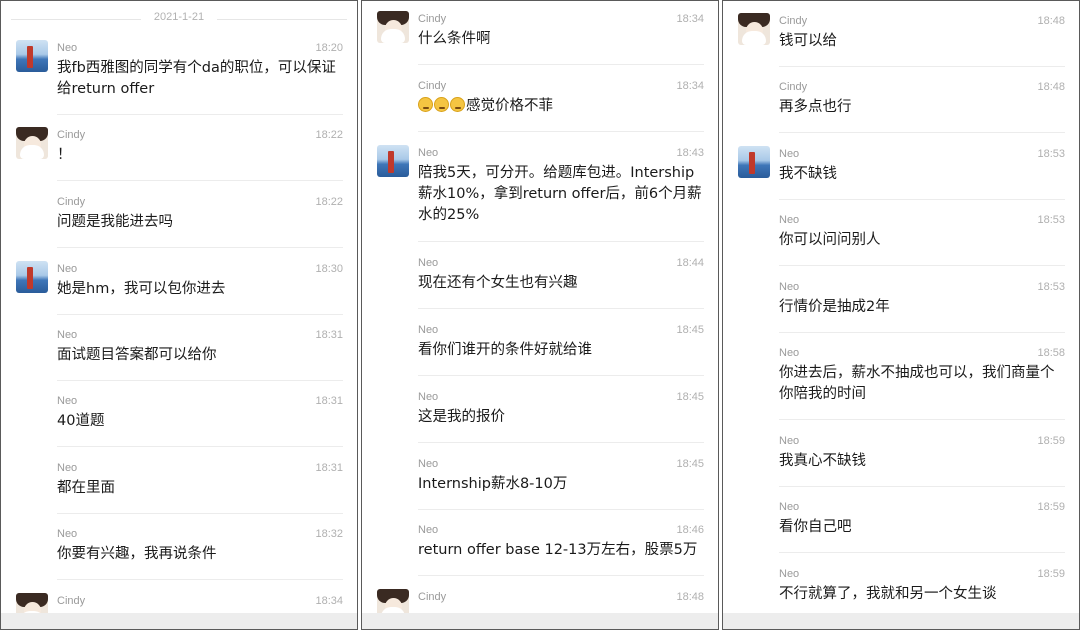  I want to click on message-text: 钱可以给, so click(808, 41).